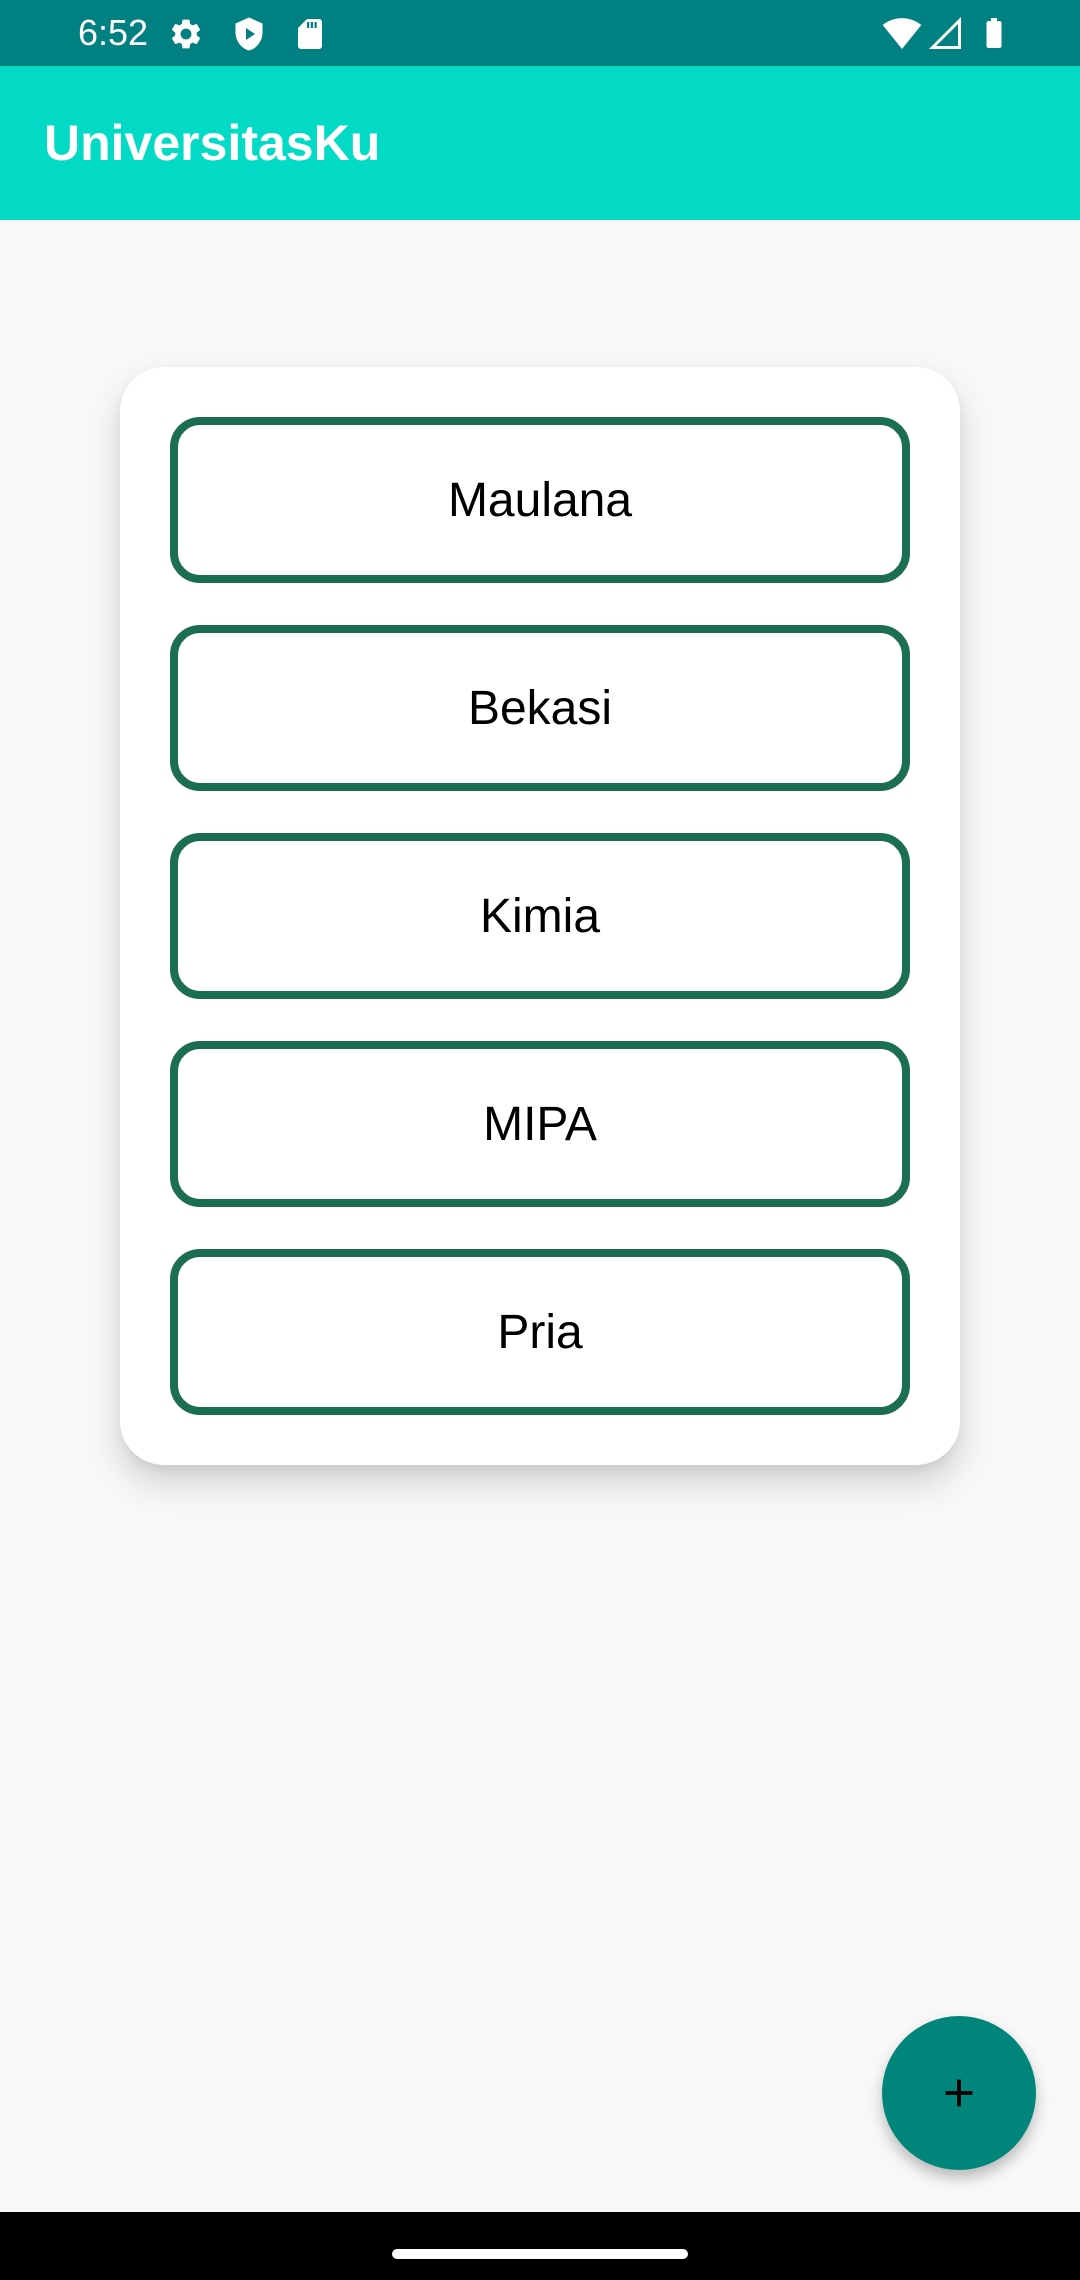  I want to click on battery-icon, so click(994, 33).